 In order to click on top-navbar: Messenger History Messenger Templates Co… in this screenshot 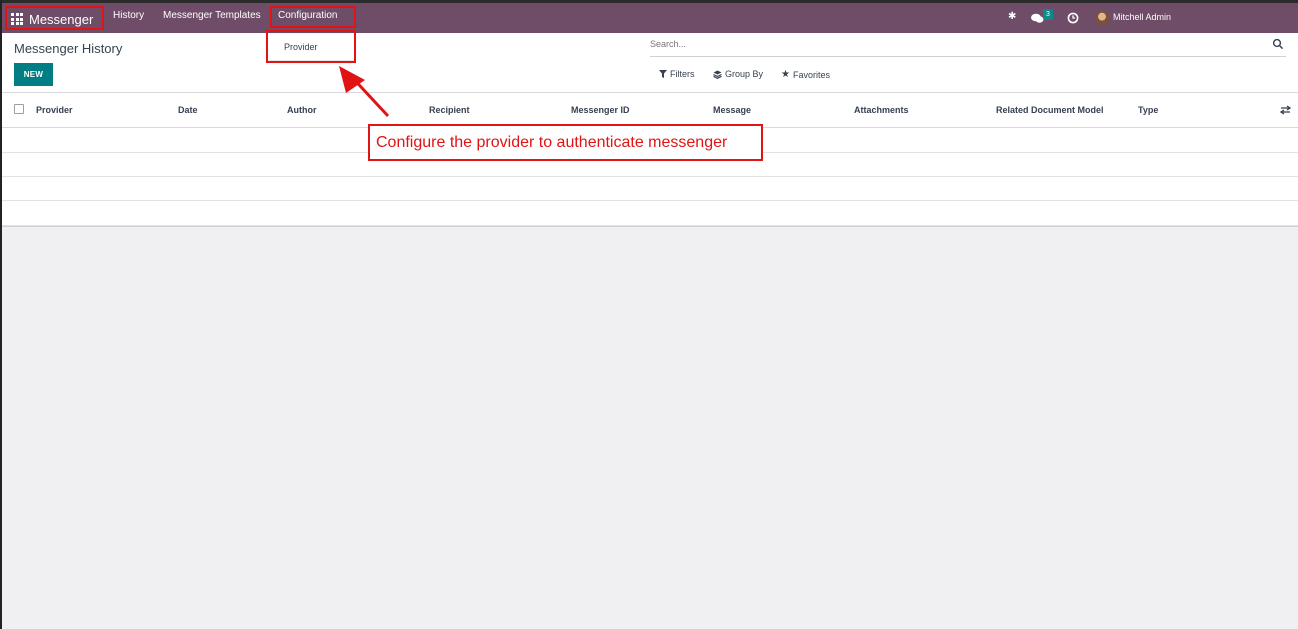, I will do `click(650, 16)`.